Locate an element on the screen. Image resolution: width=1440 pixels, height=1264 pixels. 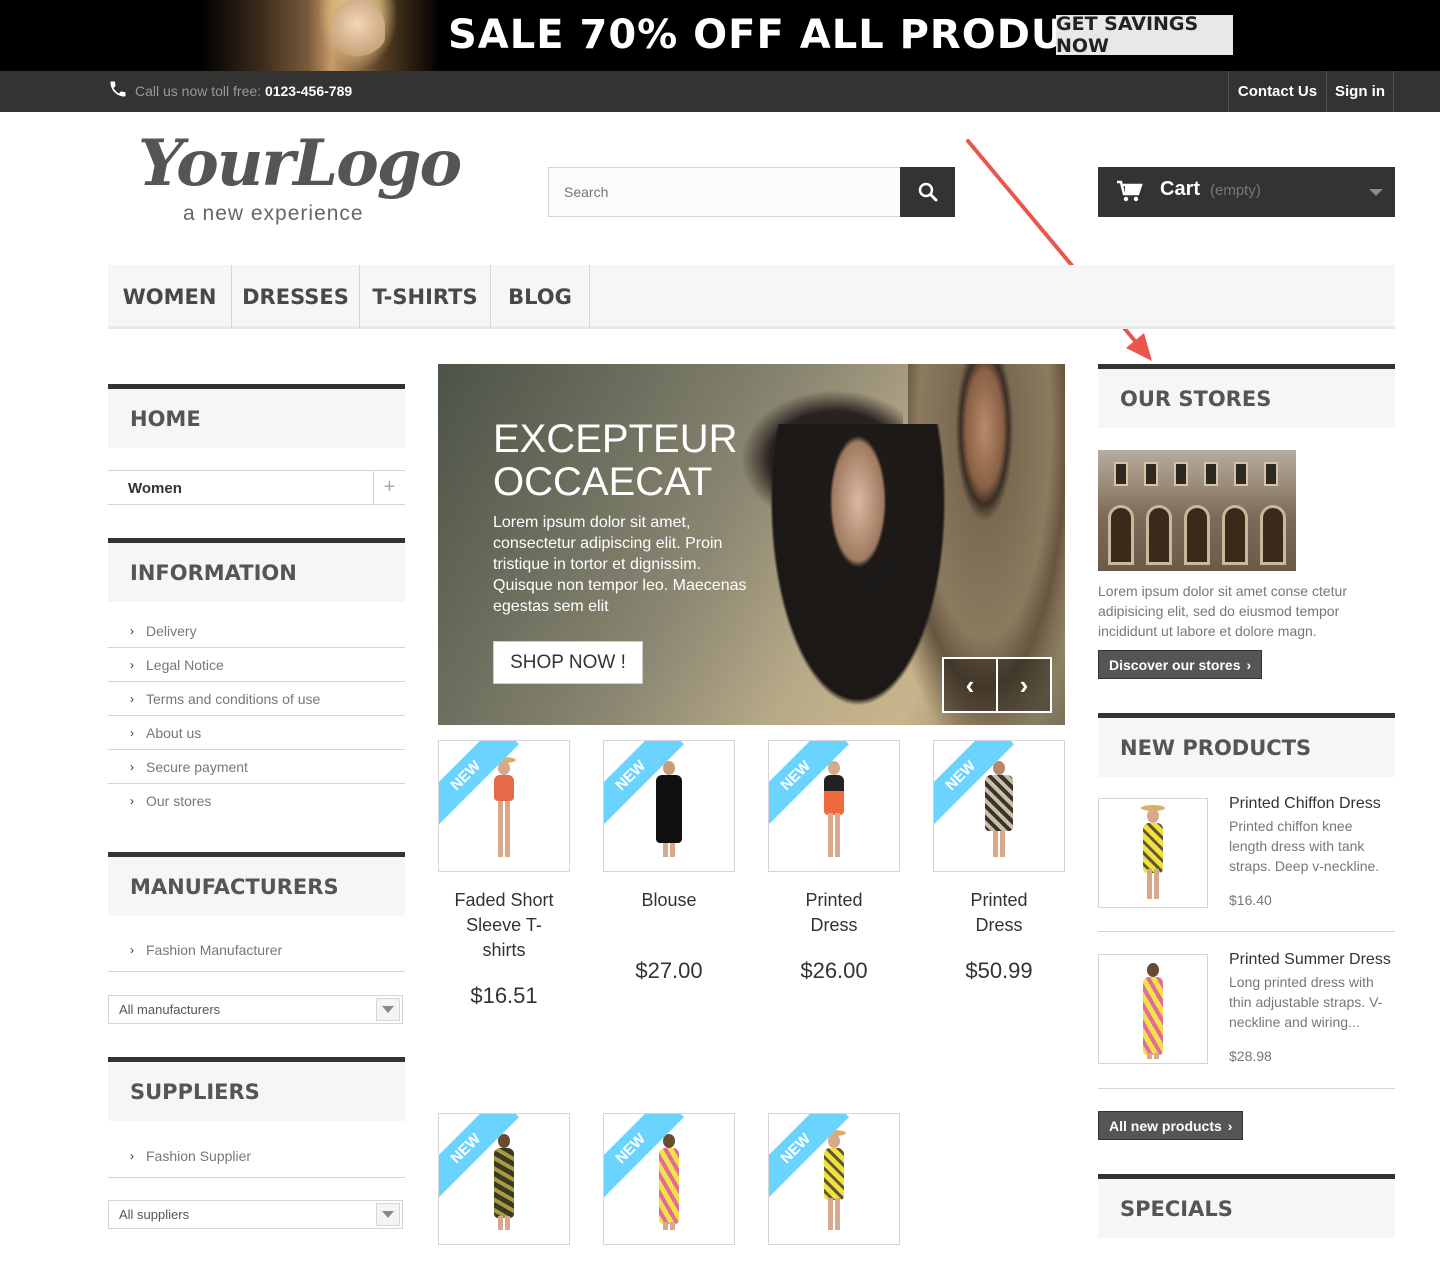
product-name: Blouse is located at coordinates (669, 900).